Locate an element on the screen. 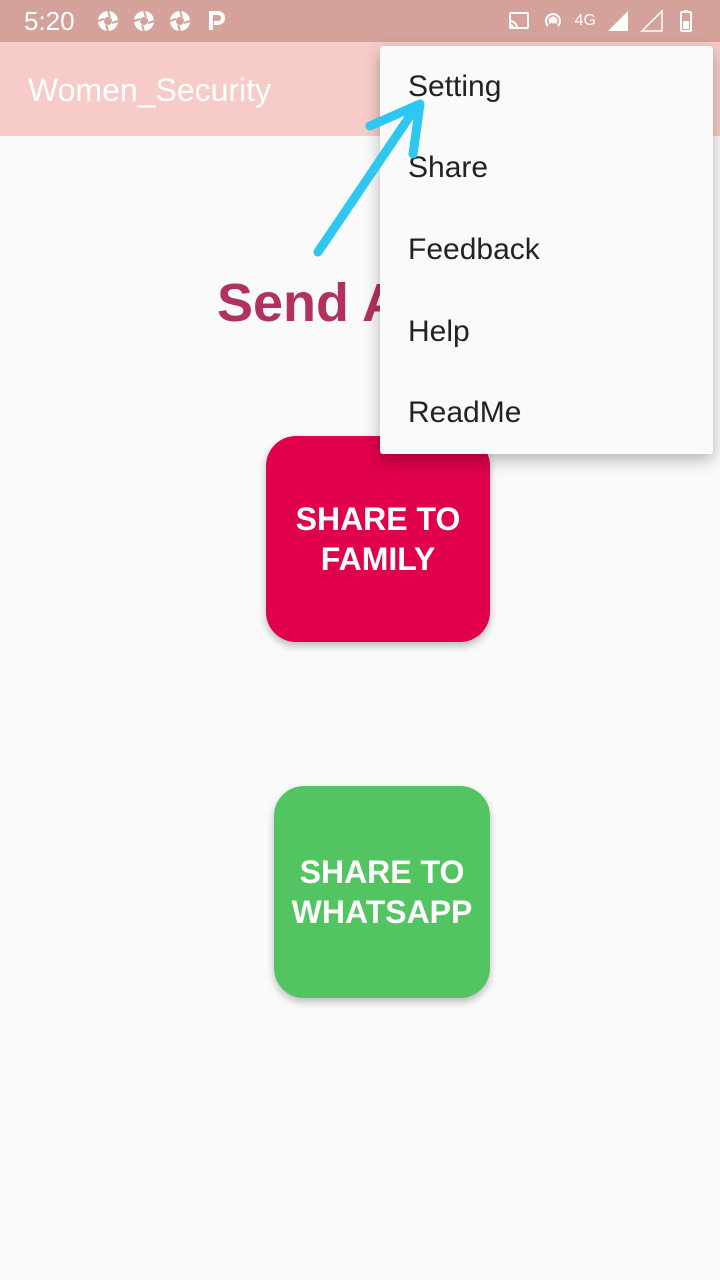  overflow-menu: Setting Share Feedback Help ReadMe is located at coordinates (546, 250).